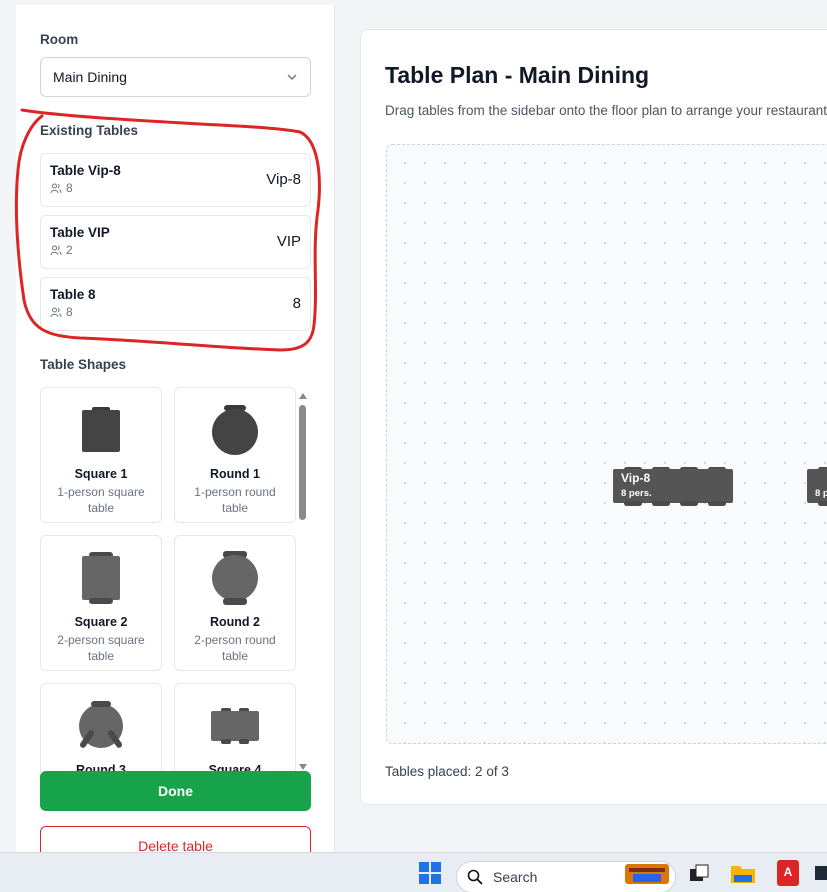  Describe the element at coordinates (101, 622) in the screenshot. I see `shape-title: Square 2` at that location.